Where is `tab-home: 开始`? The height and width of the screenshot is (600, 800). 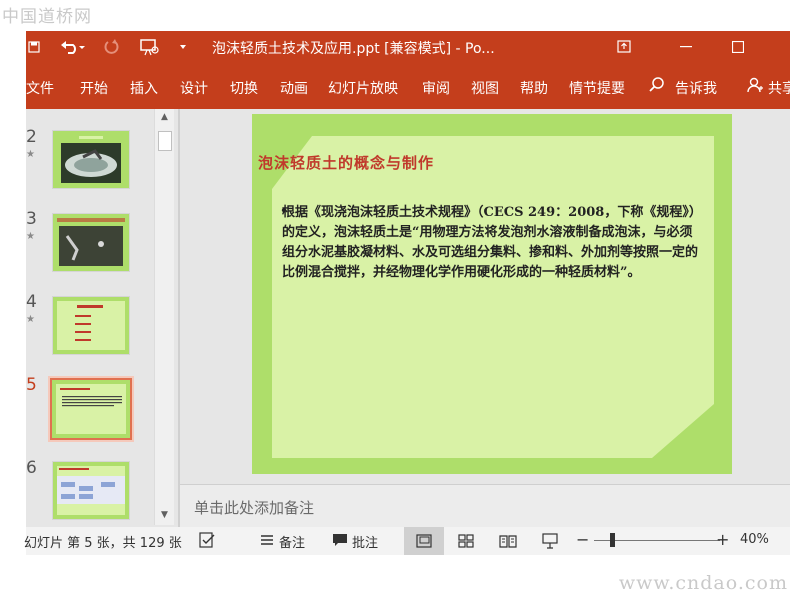 tab-home: 开始 is located at coordinates (94, 88).